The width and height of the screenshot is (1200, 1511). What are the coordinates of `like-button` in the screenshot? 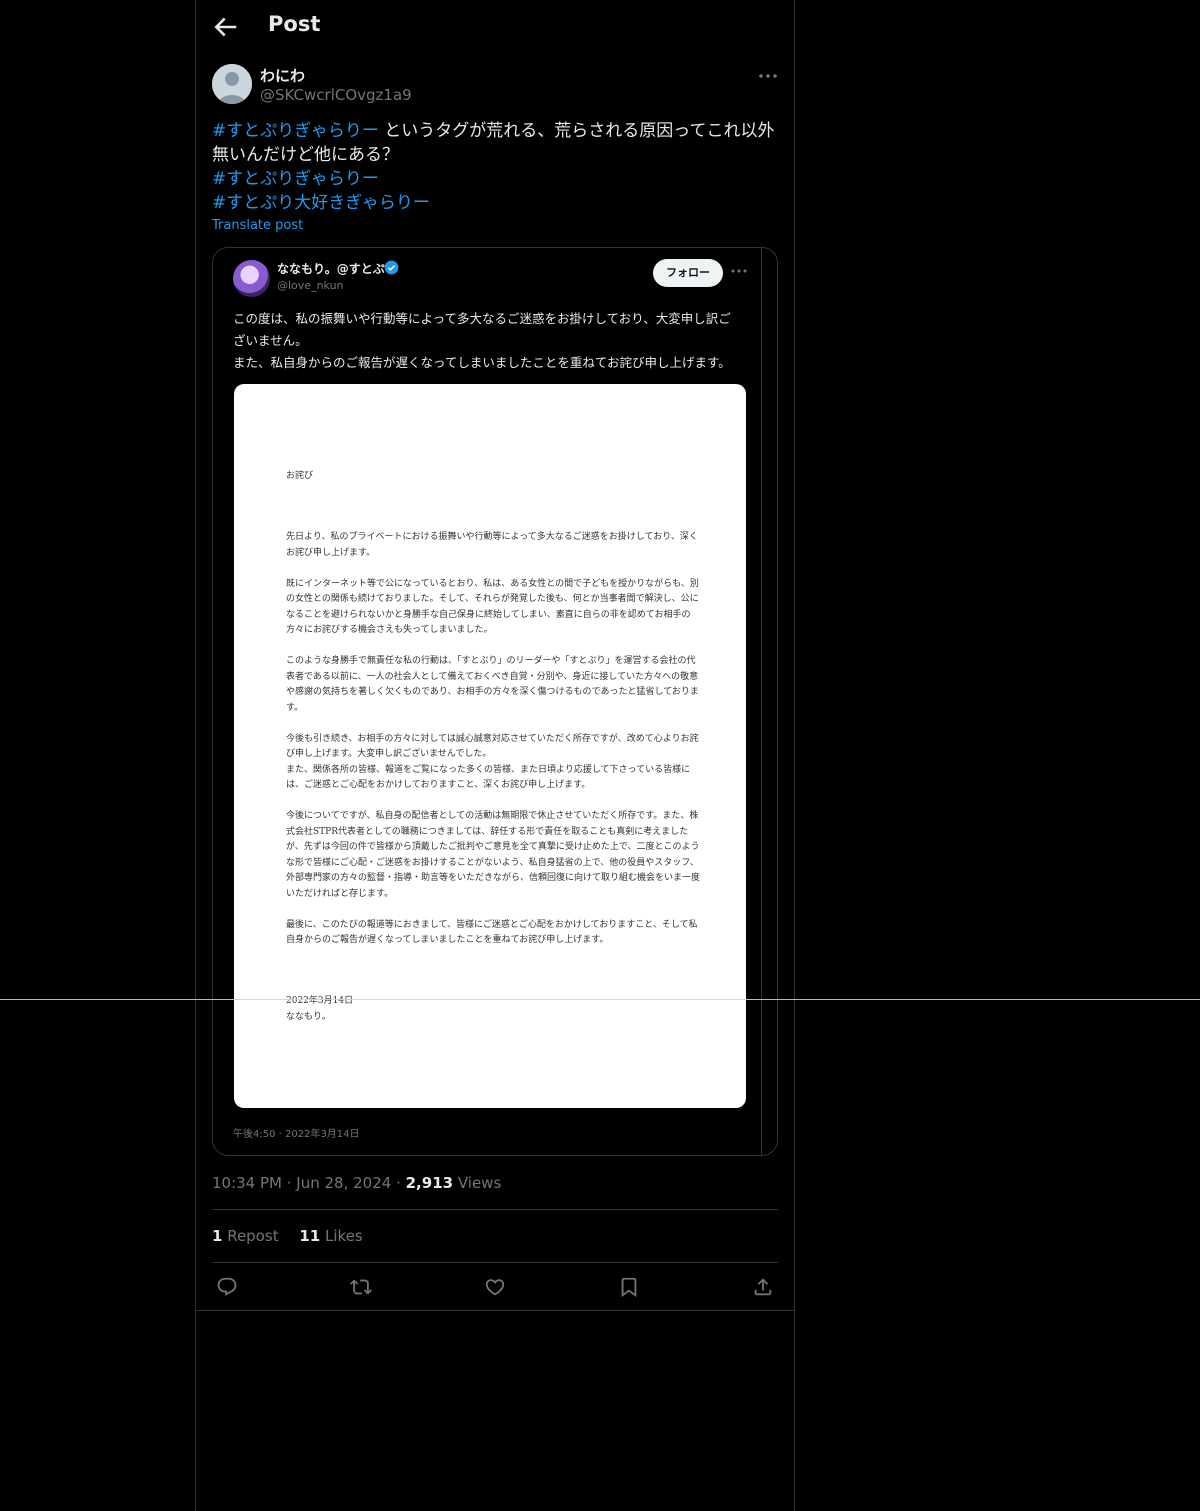 It's located at (495, 1287).